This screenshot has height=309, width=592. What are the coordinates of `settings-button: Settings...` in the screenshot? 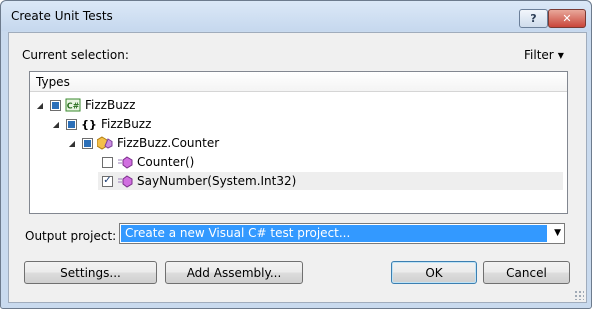 It's located at (90, 272).